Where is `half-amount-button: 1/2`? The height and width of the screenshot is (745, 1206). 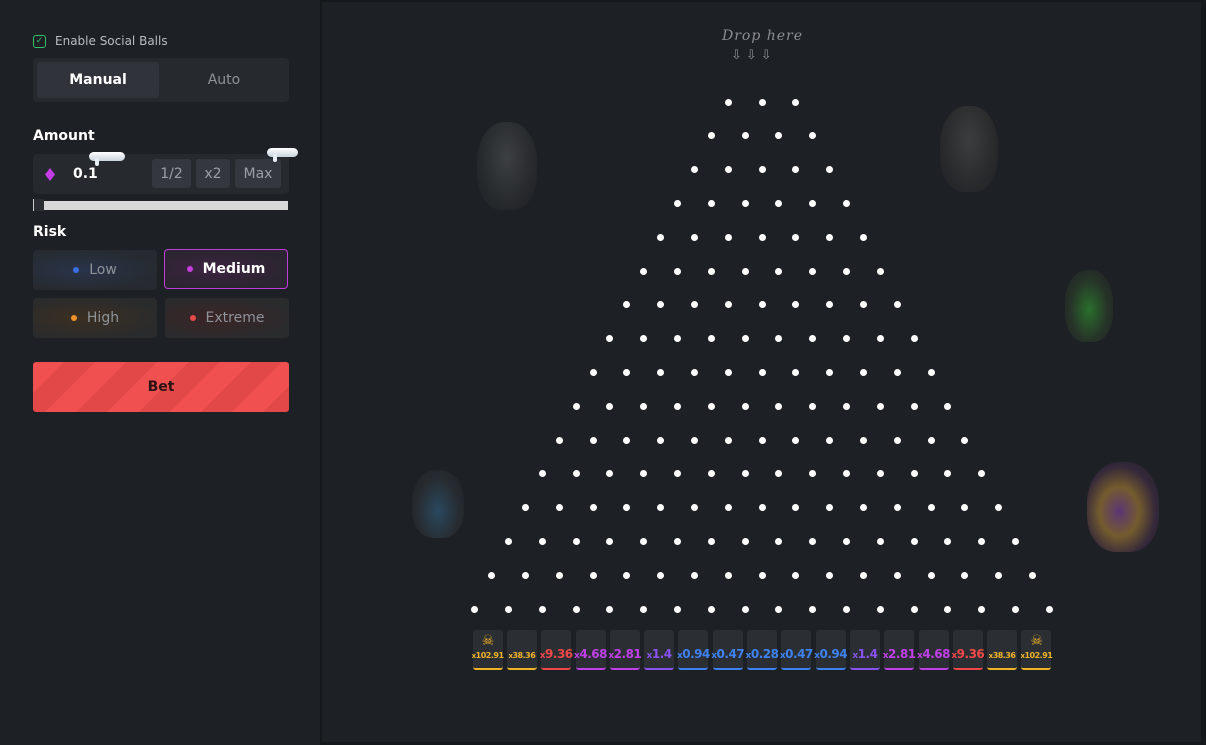
half-amount-button: 1/2 is located at coordinates (171, 173).